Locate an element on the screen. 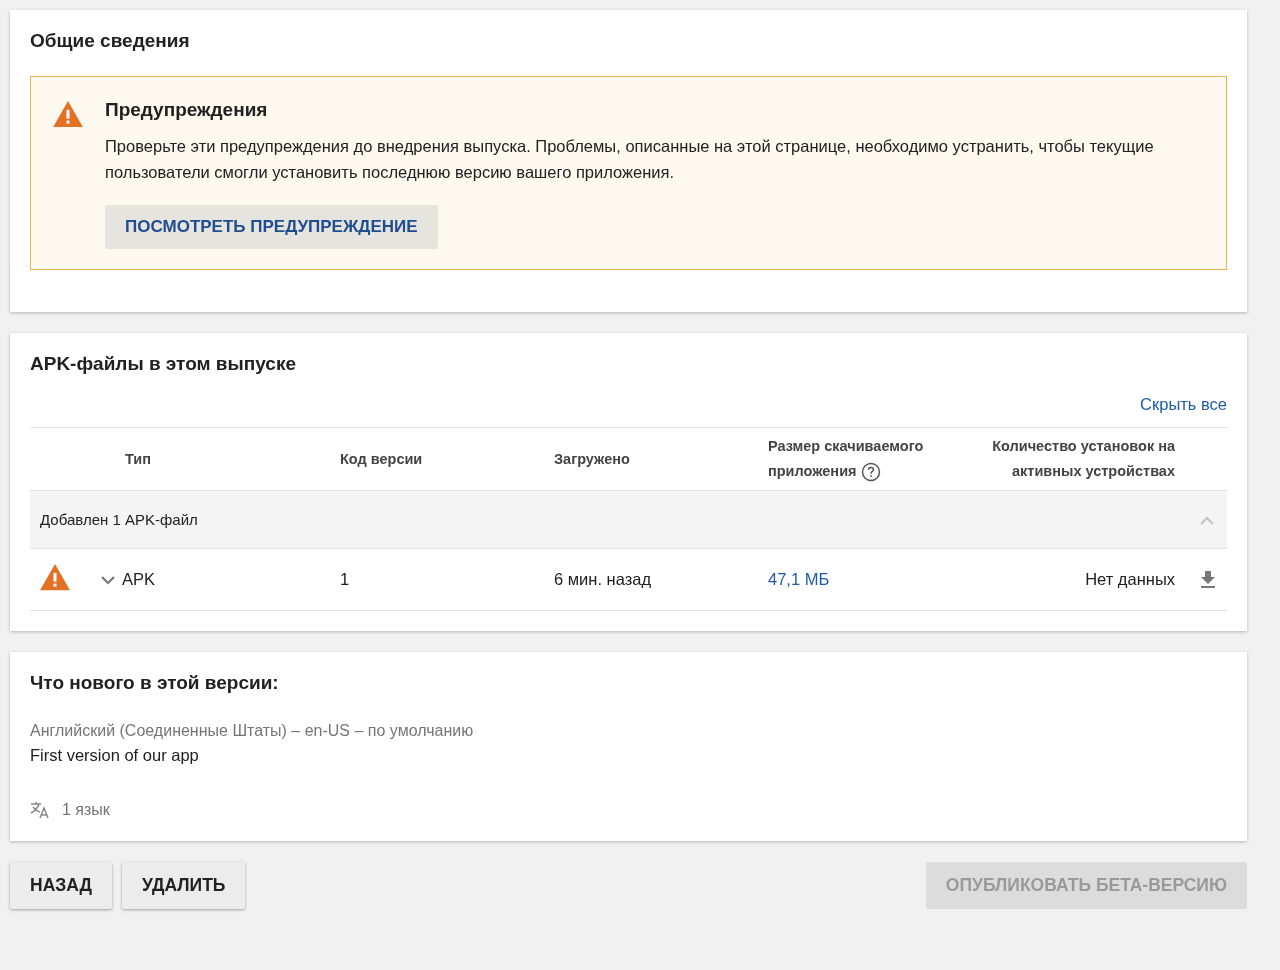  download-icon is located at coordinates (1208, 579).